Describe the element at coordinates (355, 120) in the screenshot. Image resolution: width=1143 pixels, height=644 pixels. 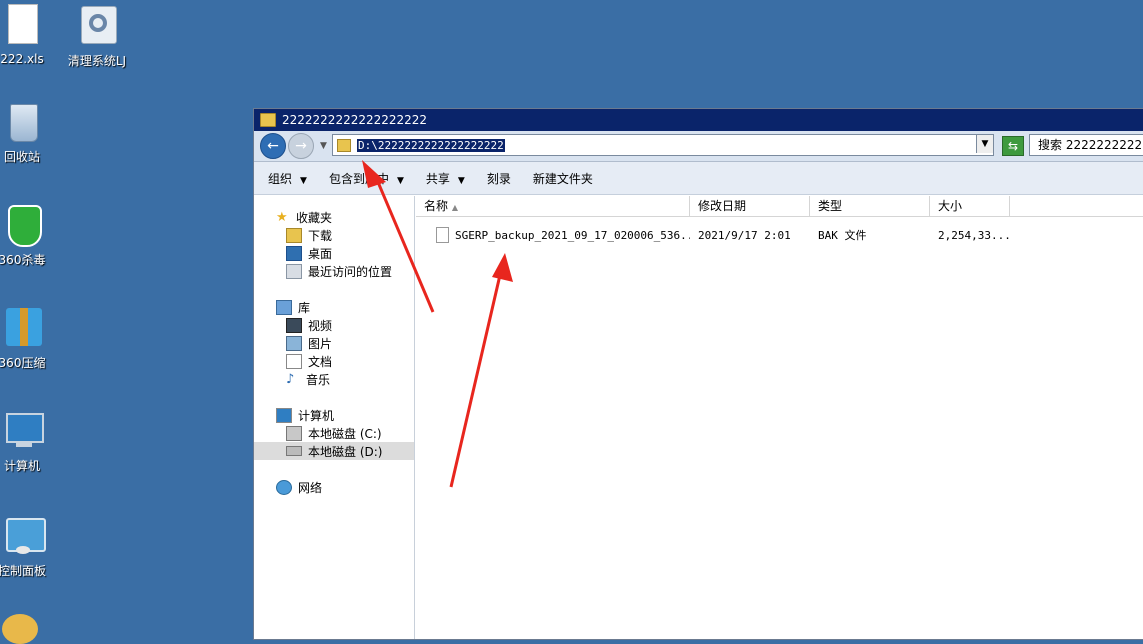
I see `window-title: 2222222222222222222` at that location.